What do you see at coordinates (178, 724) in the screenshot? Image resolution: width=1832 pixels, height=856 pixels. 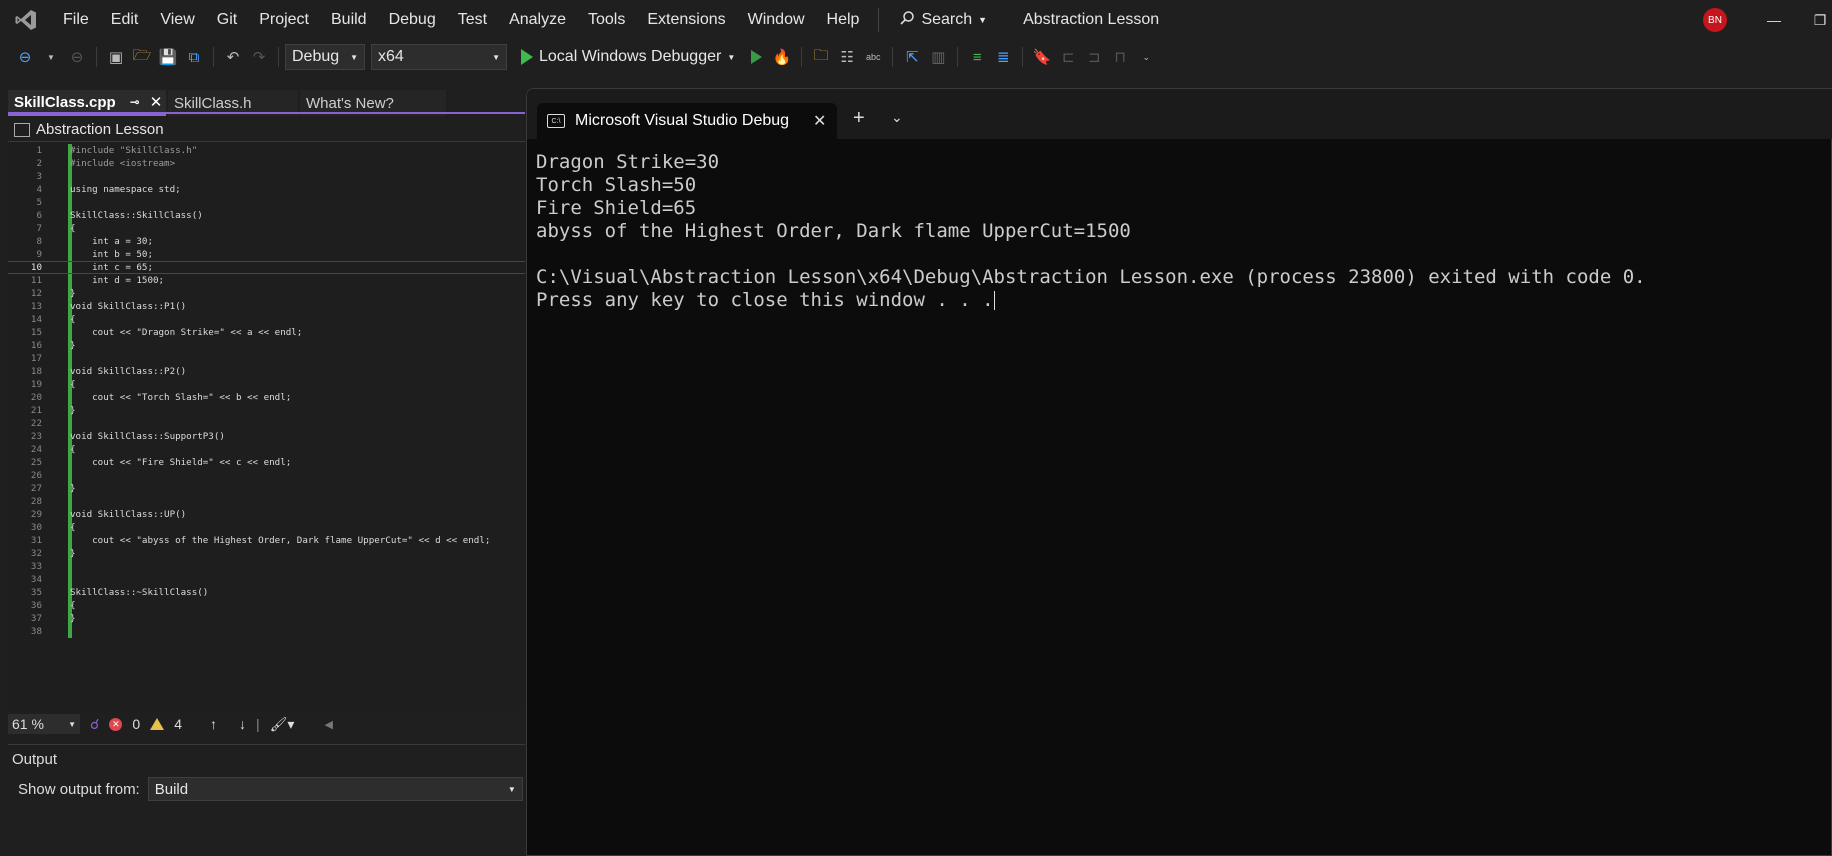 I see `warning-count: 4` at bounding box center [178, 724].